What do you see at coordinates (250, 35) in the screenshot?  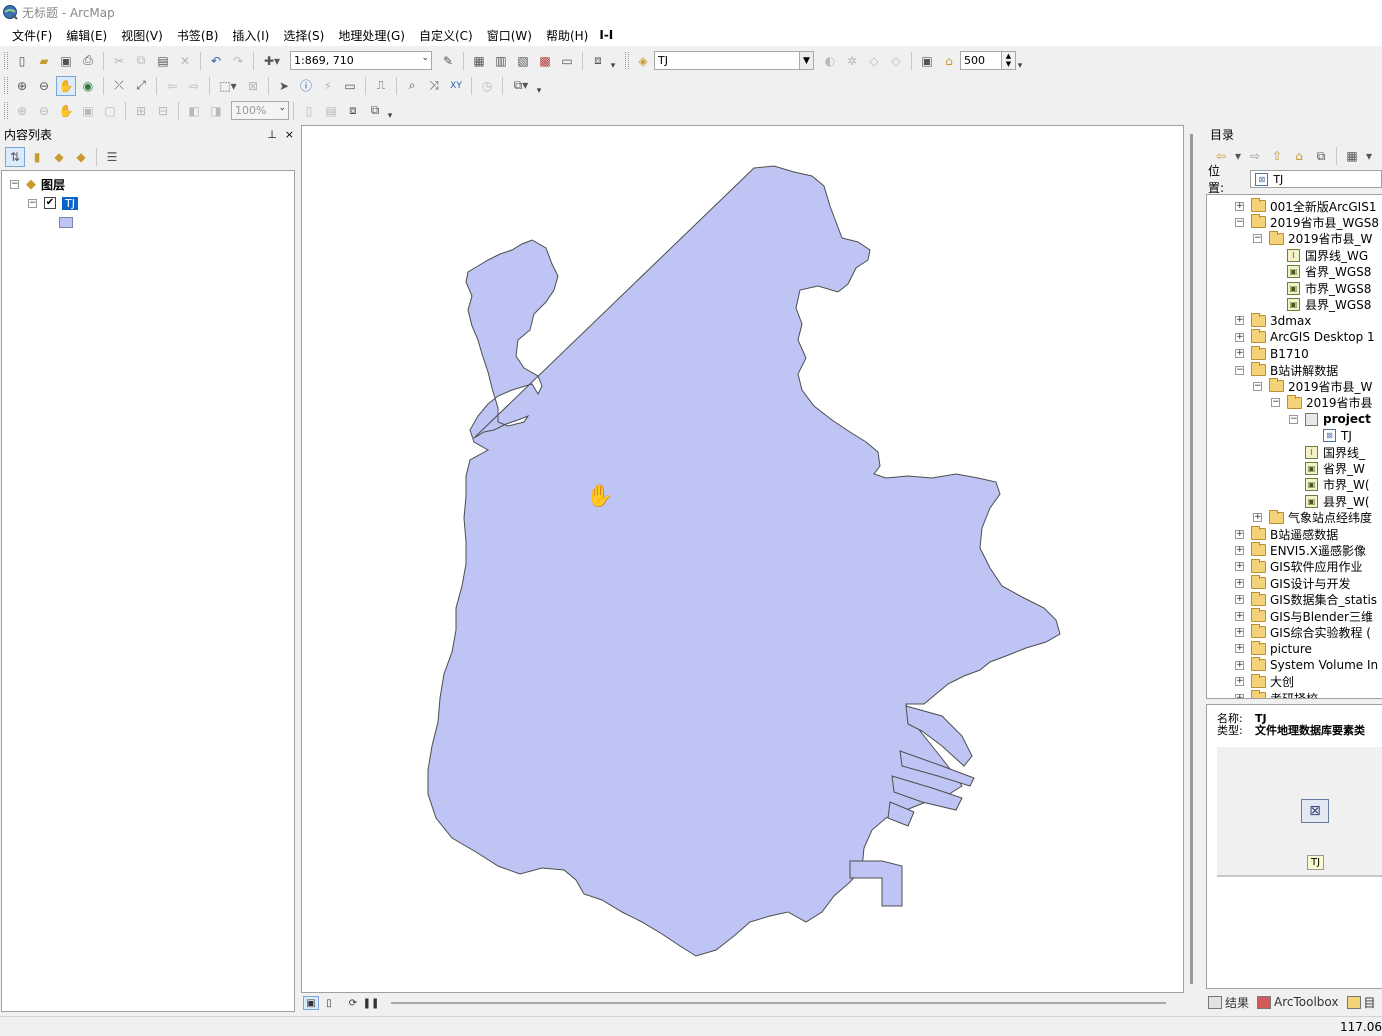 I see `menu-insert: 插入(I)` at bounding box center [250, 35].